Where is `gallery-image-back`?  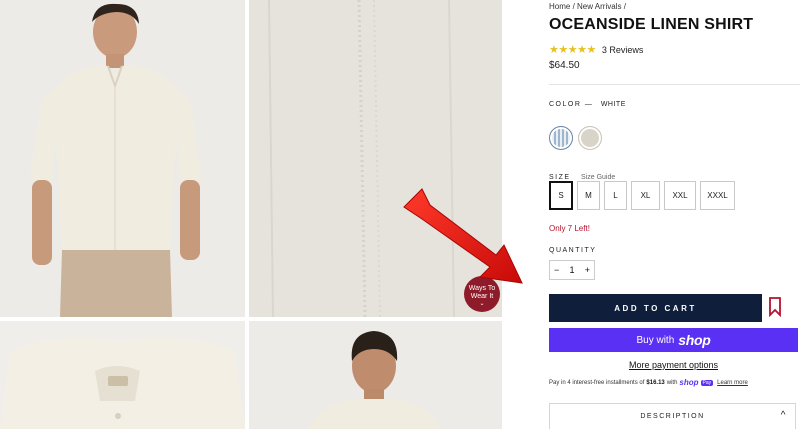
gallery-image-back is located at coordinates (375, 375).